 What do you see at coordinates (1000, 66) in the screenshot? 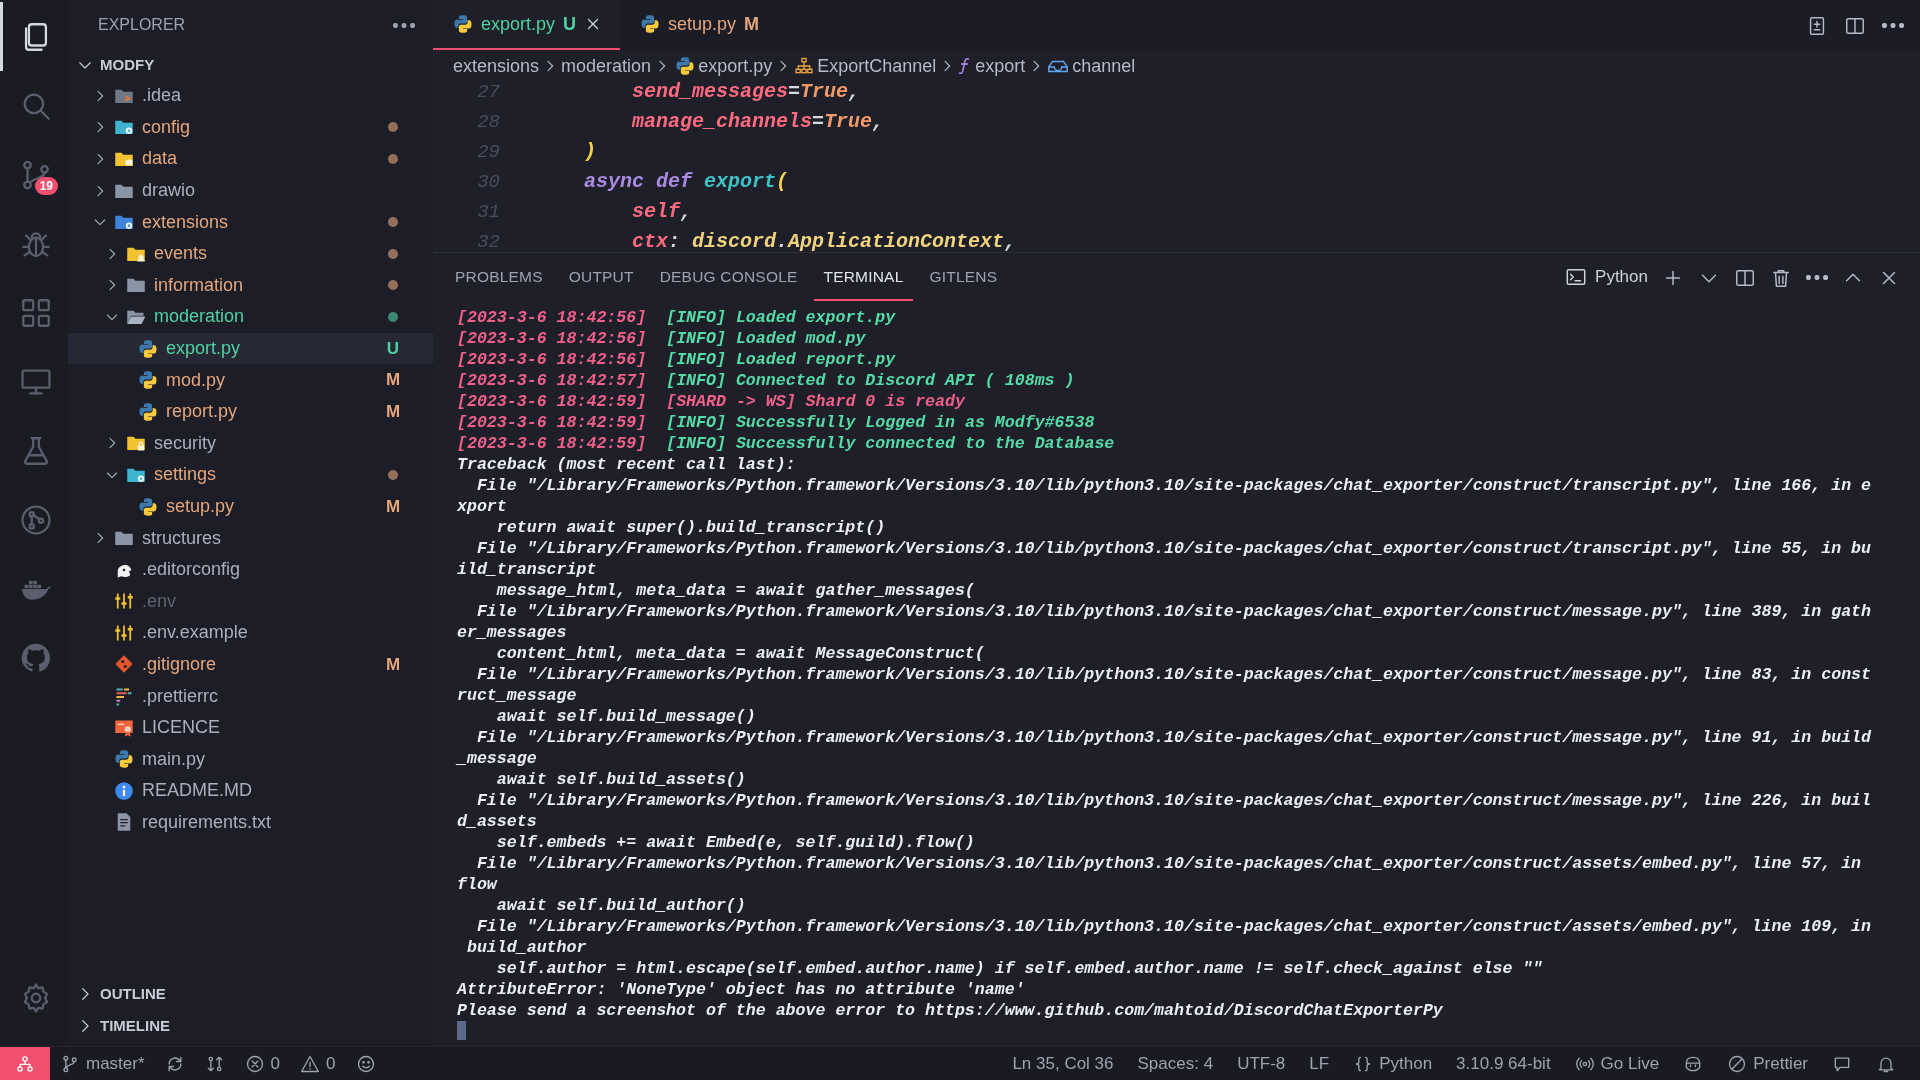
I see `breadcrumb-item: export` at bounding box center [1000, 66].